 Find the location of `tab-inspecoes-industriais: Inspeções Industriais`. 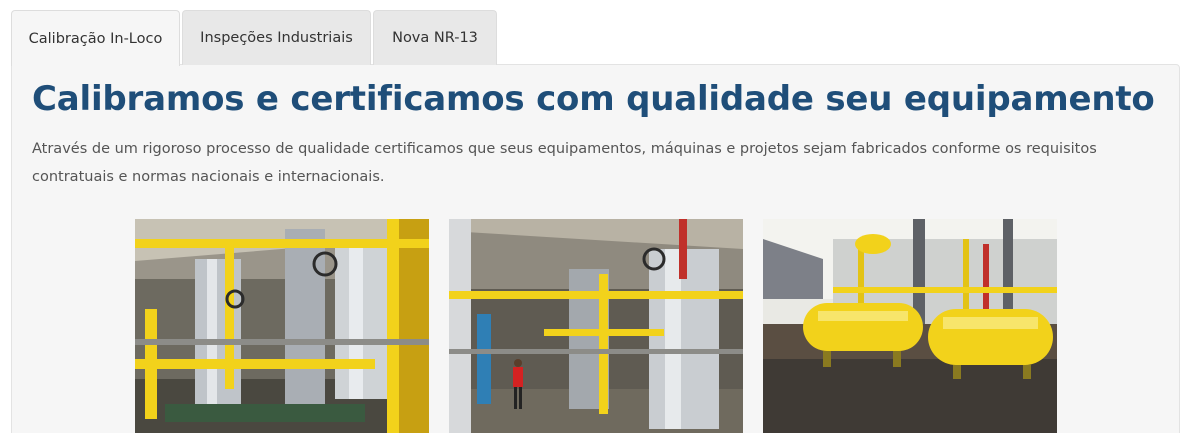

tab-inspecoes-industriais: Inspeções Industriais is located at coordinates (276, 37).